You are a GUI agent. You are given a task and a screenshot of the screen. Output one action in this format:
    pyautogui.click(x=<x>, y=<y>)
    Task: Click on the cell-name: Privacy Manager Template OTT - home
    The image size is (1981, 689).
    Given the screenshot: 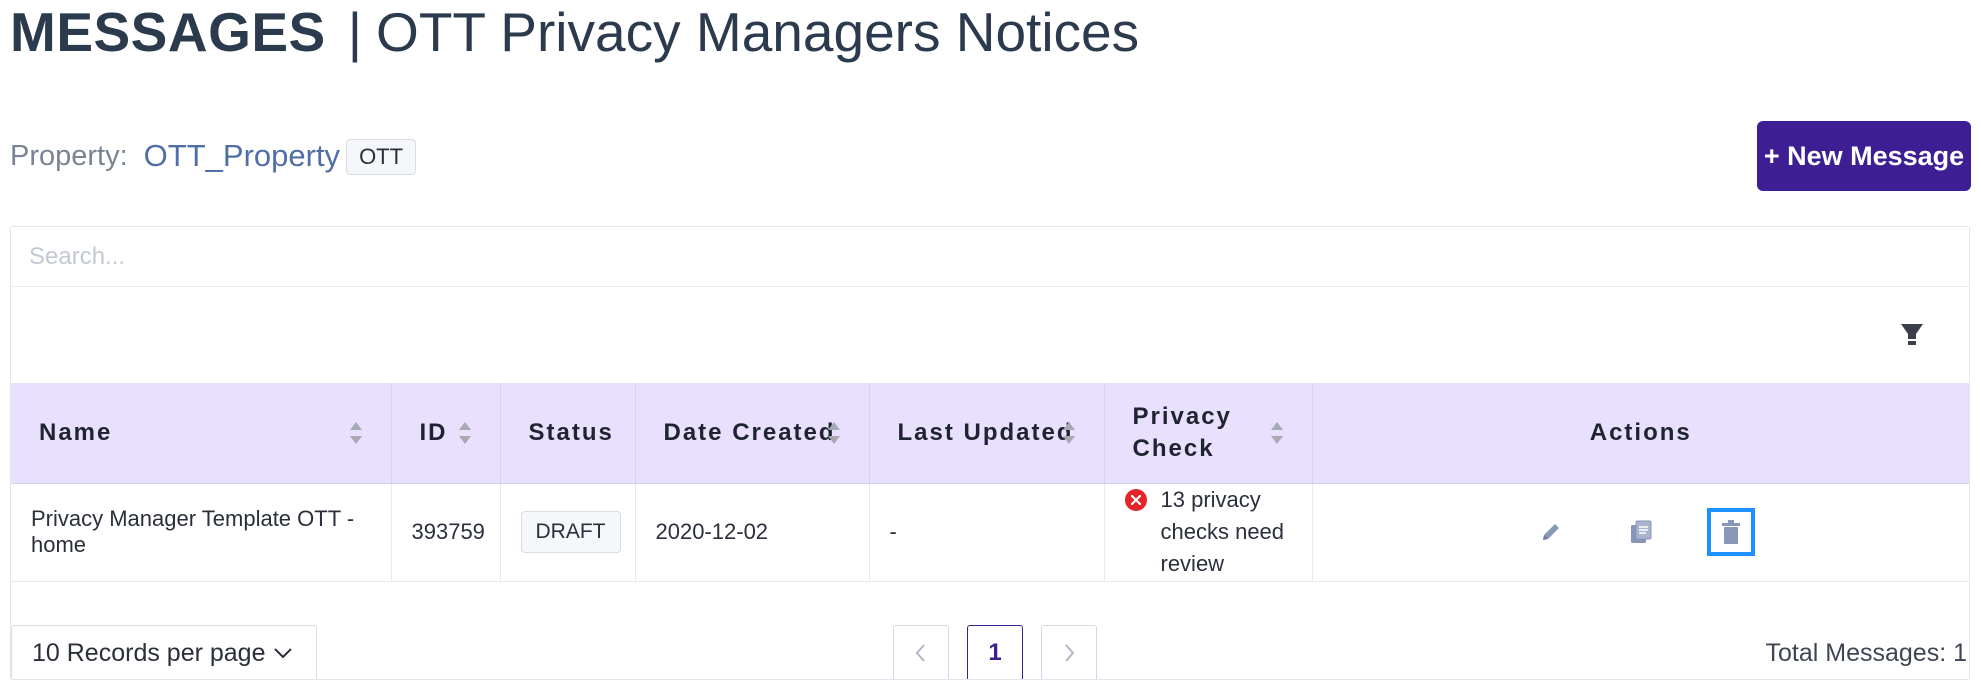 What is the action you would take?
    pyautogui.click(x=201, y=532)
    